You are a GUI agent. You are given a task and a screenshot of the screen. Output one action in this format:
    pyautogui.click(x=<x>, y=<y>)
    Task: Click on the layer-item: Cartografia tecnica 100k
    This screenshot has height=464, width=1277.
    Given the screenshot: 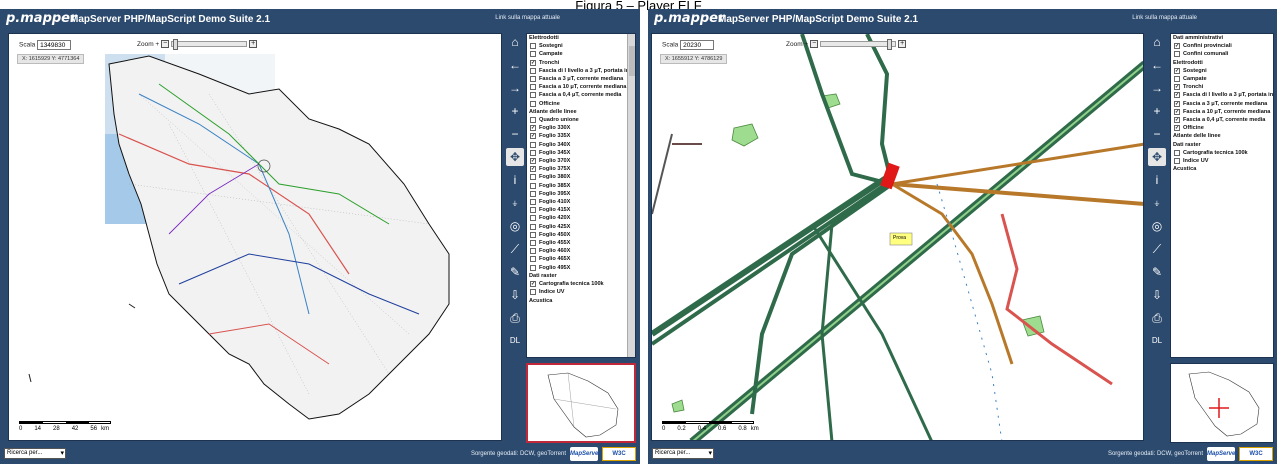 What is the action you would take?
    pyautogui.click(x=1222, y=153)
    